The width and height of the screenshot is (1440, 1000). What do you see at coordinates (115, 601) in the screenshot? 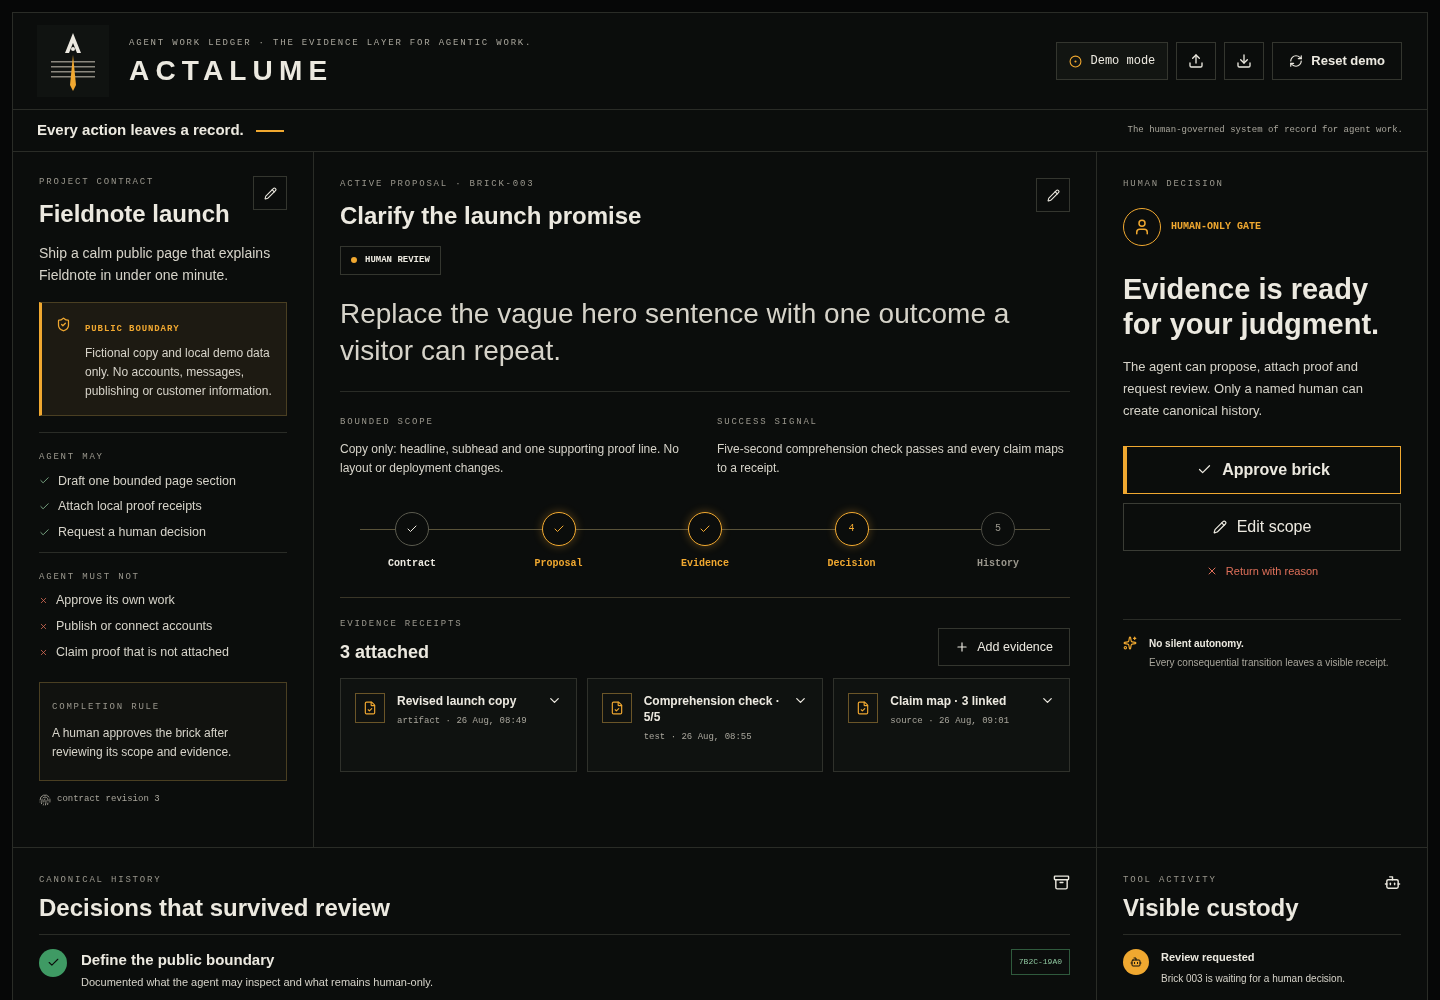
I see `restriction-item: Approve its own work` at bounding box center [115, 601].